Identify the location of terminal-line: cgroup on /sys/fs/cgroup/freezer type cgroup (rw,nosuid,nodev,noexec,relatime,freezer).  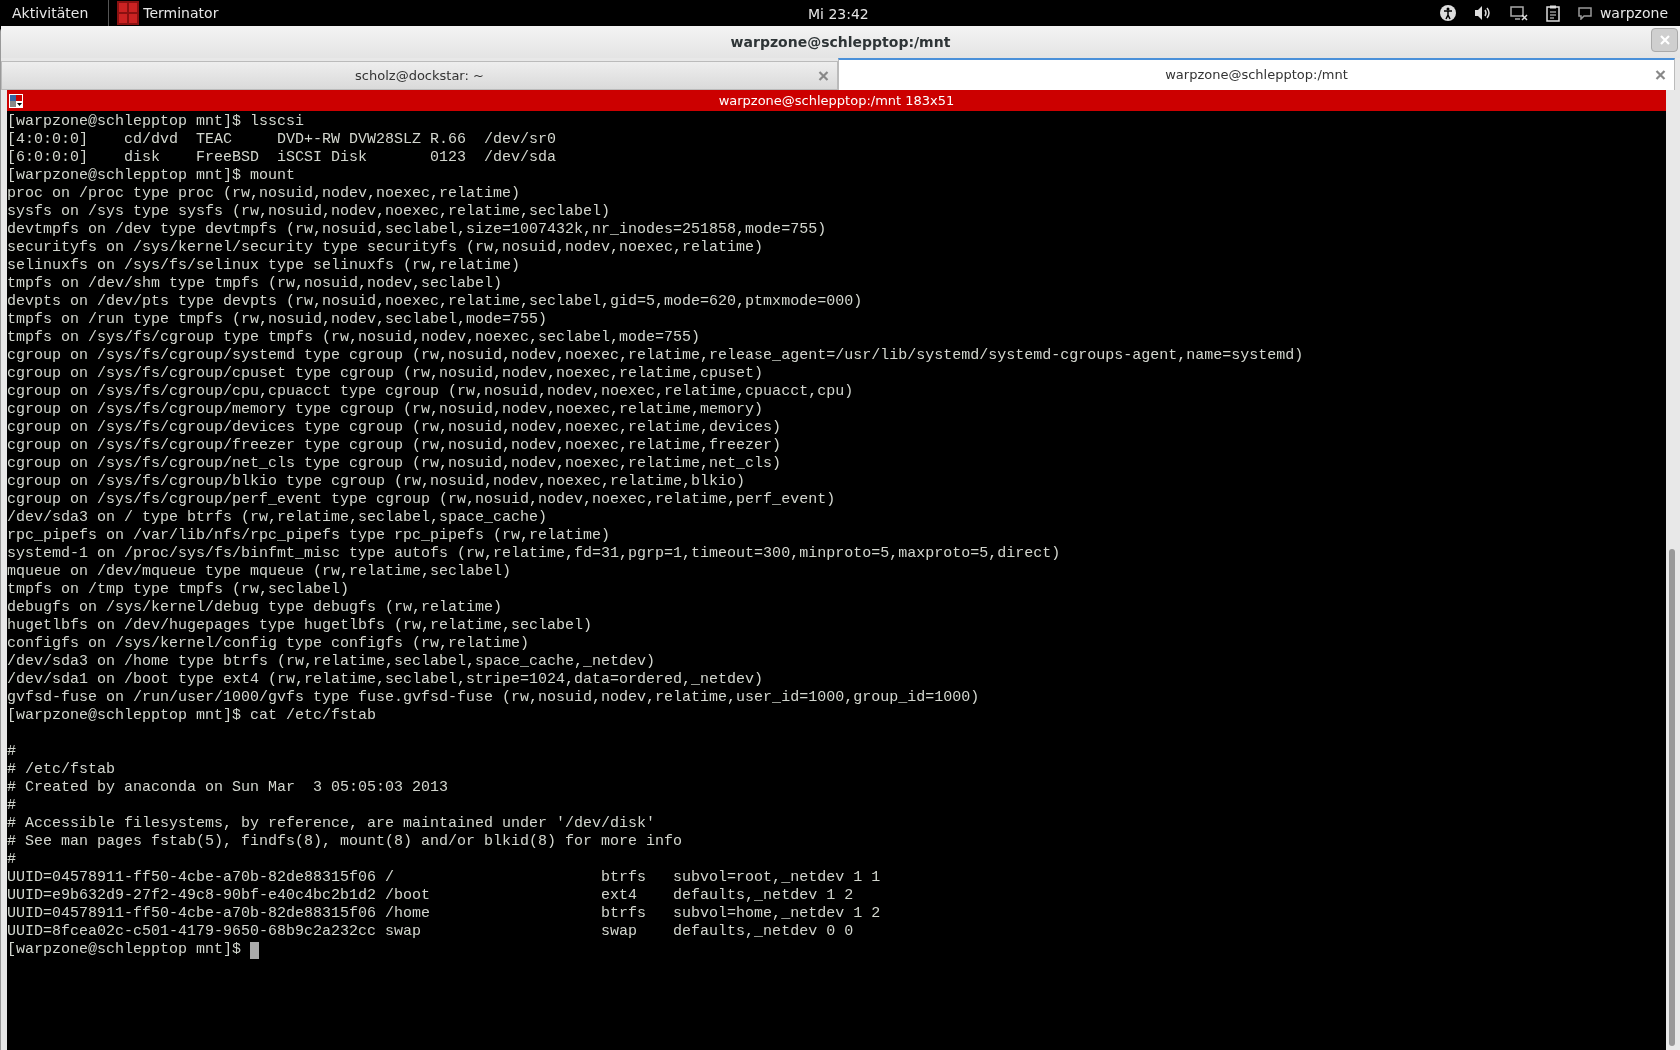
(394, 446).